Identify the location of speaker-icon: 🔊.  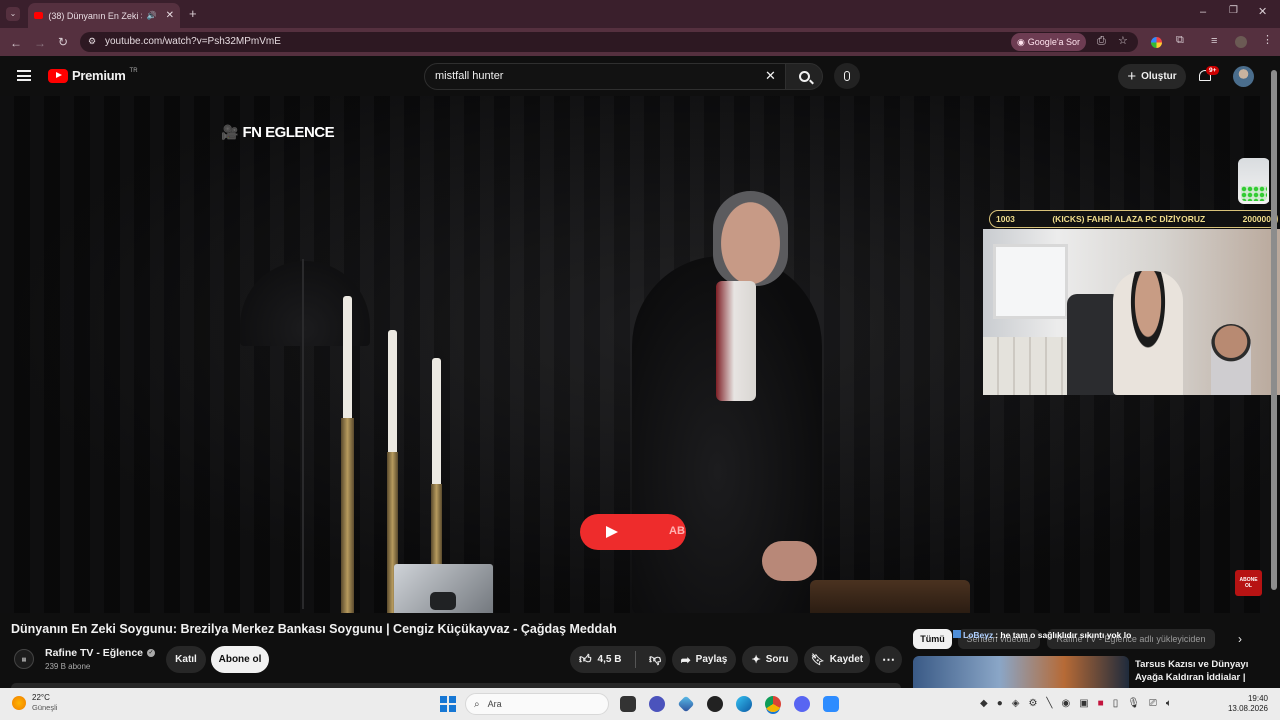
(152, 15).